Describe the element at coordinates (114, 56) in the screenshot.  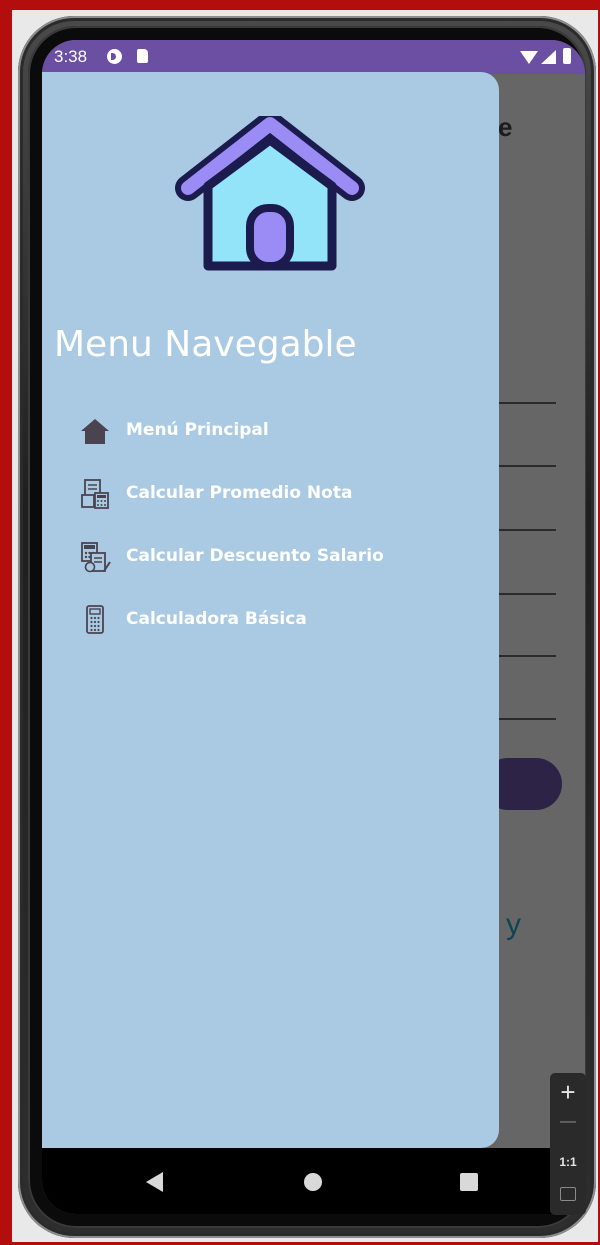
I see `data-saver-icon` at that location.